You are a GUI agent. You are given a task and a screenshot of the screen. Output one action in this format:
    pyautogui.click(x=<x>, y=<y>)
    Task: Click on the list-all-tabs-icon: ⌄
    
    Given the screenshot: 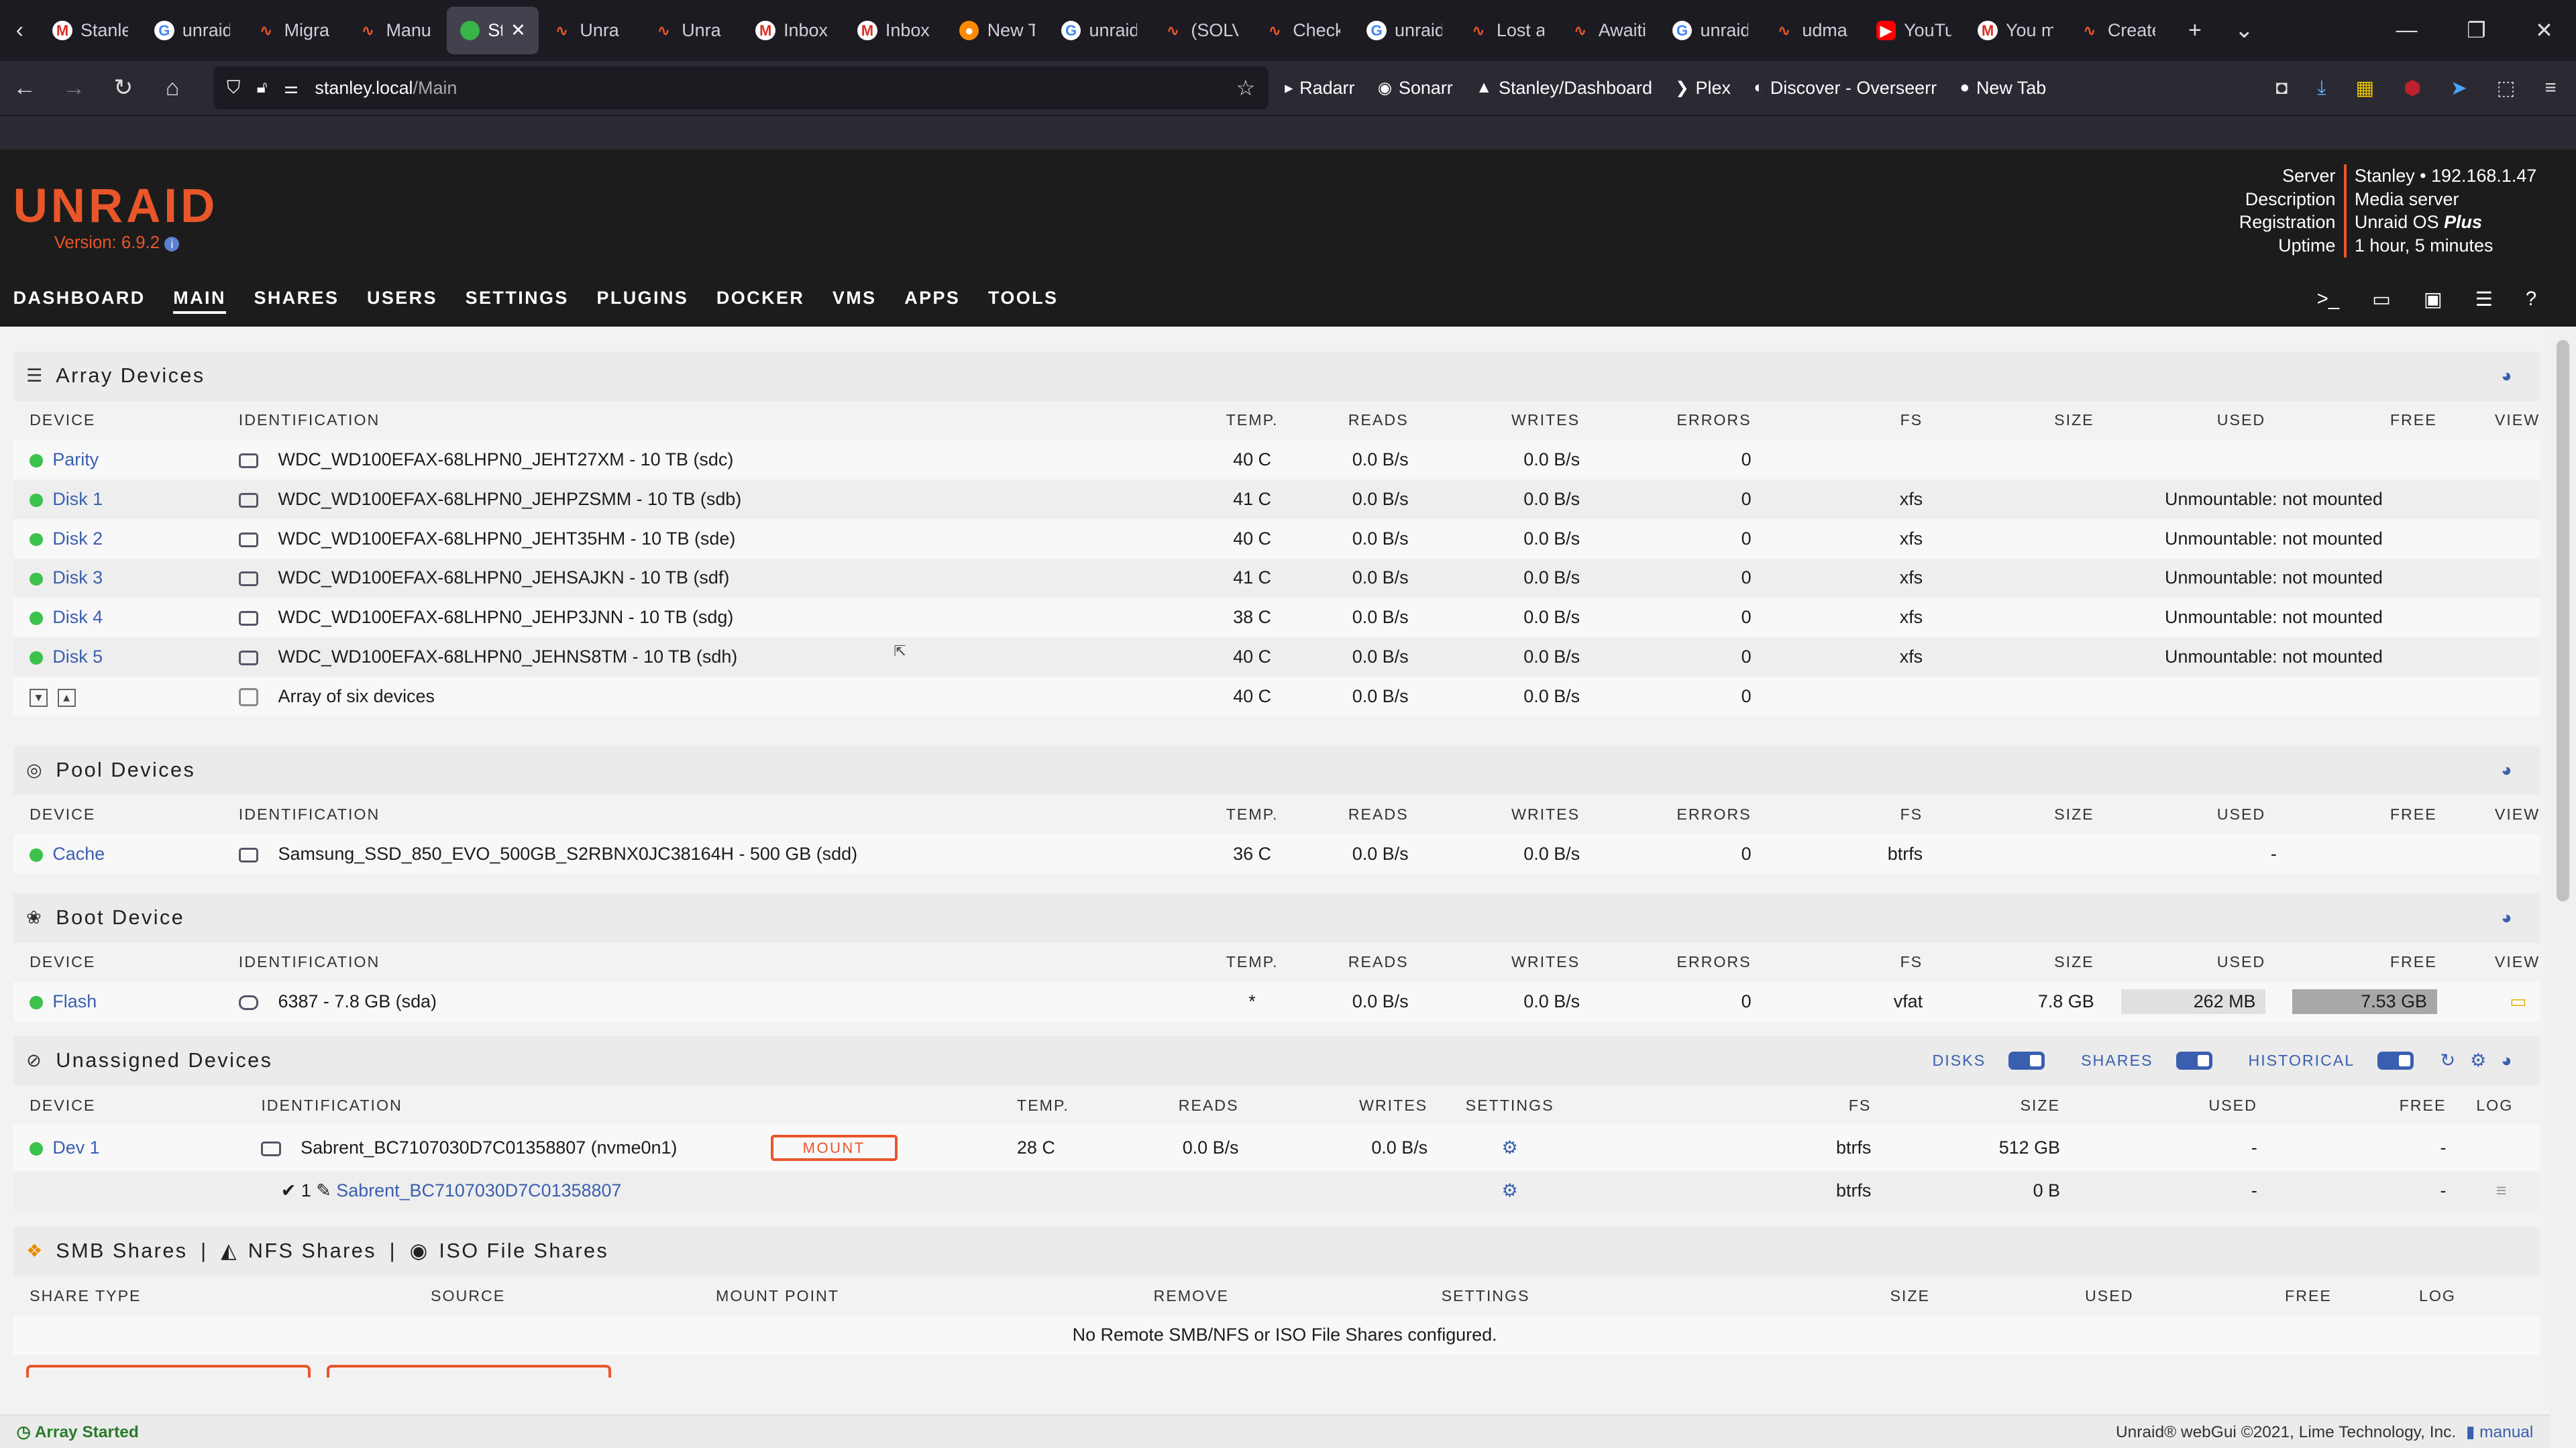 What is the action you would take?
    pyautogui.click(x=2244, y=30)
    